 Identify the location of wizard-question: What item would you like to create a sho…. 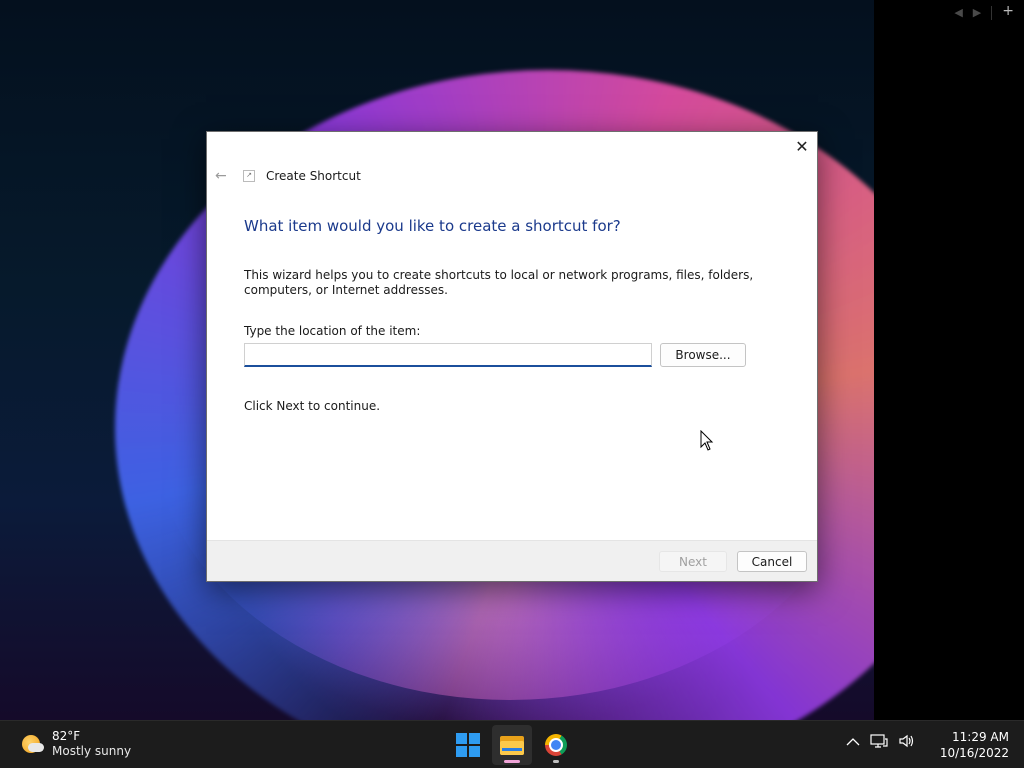
(432, 226).